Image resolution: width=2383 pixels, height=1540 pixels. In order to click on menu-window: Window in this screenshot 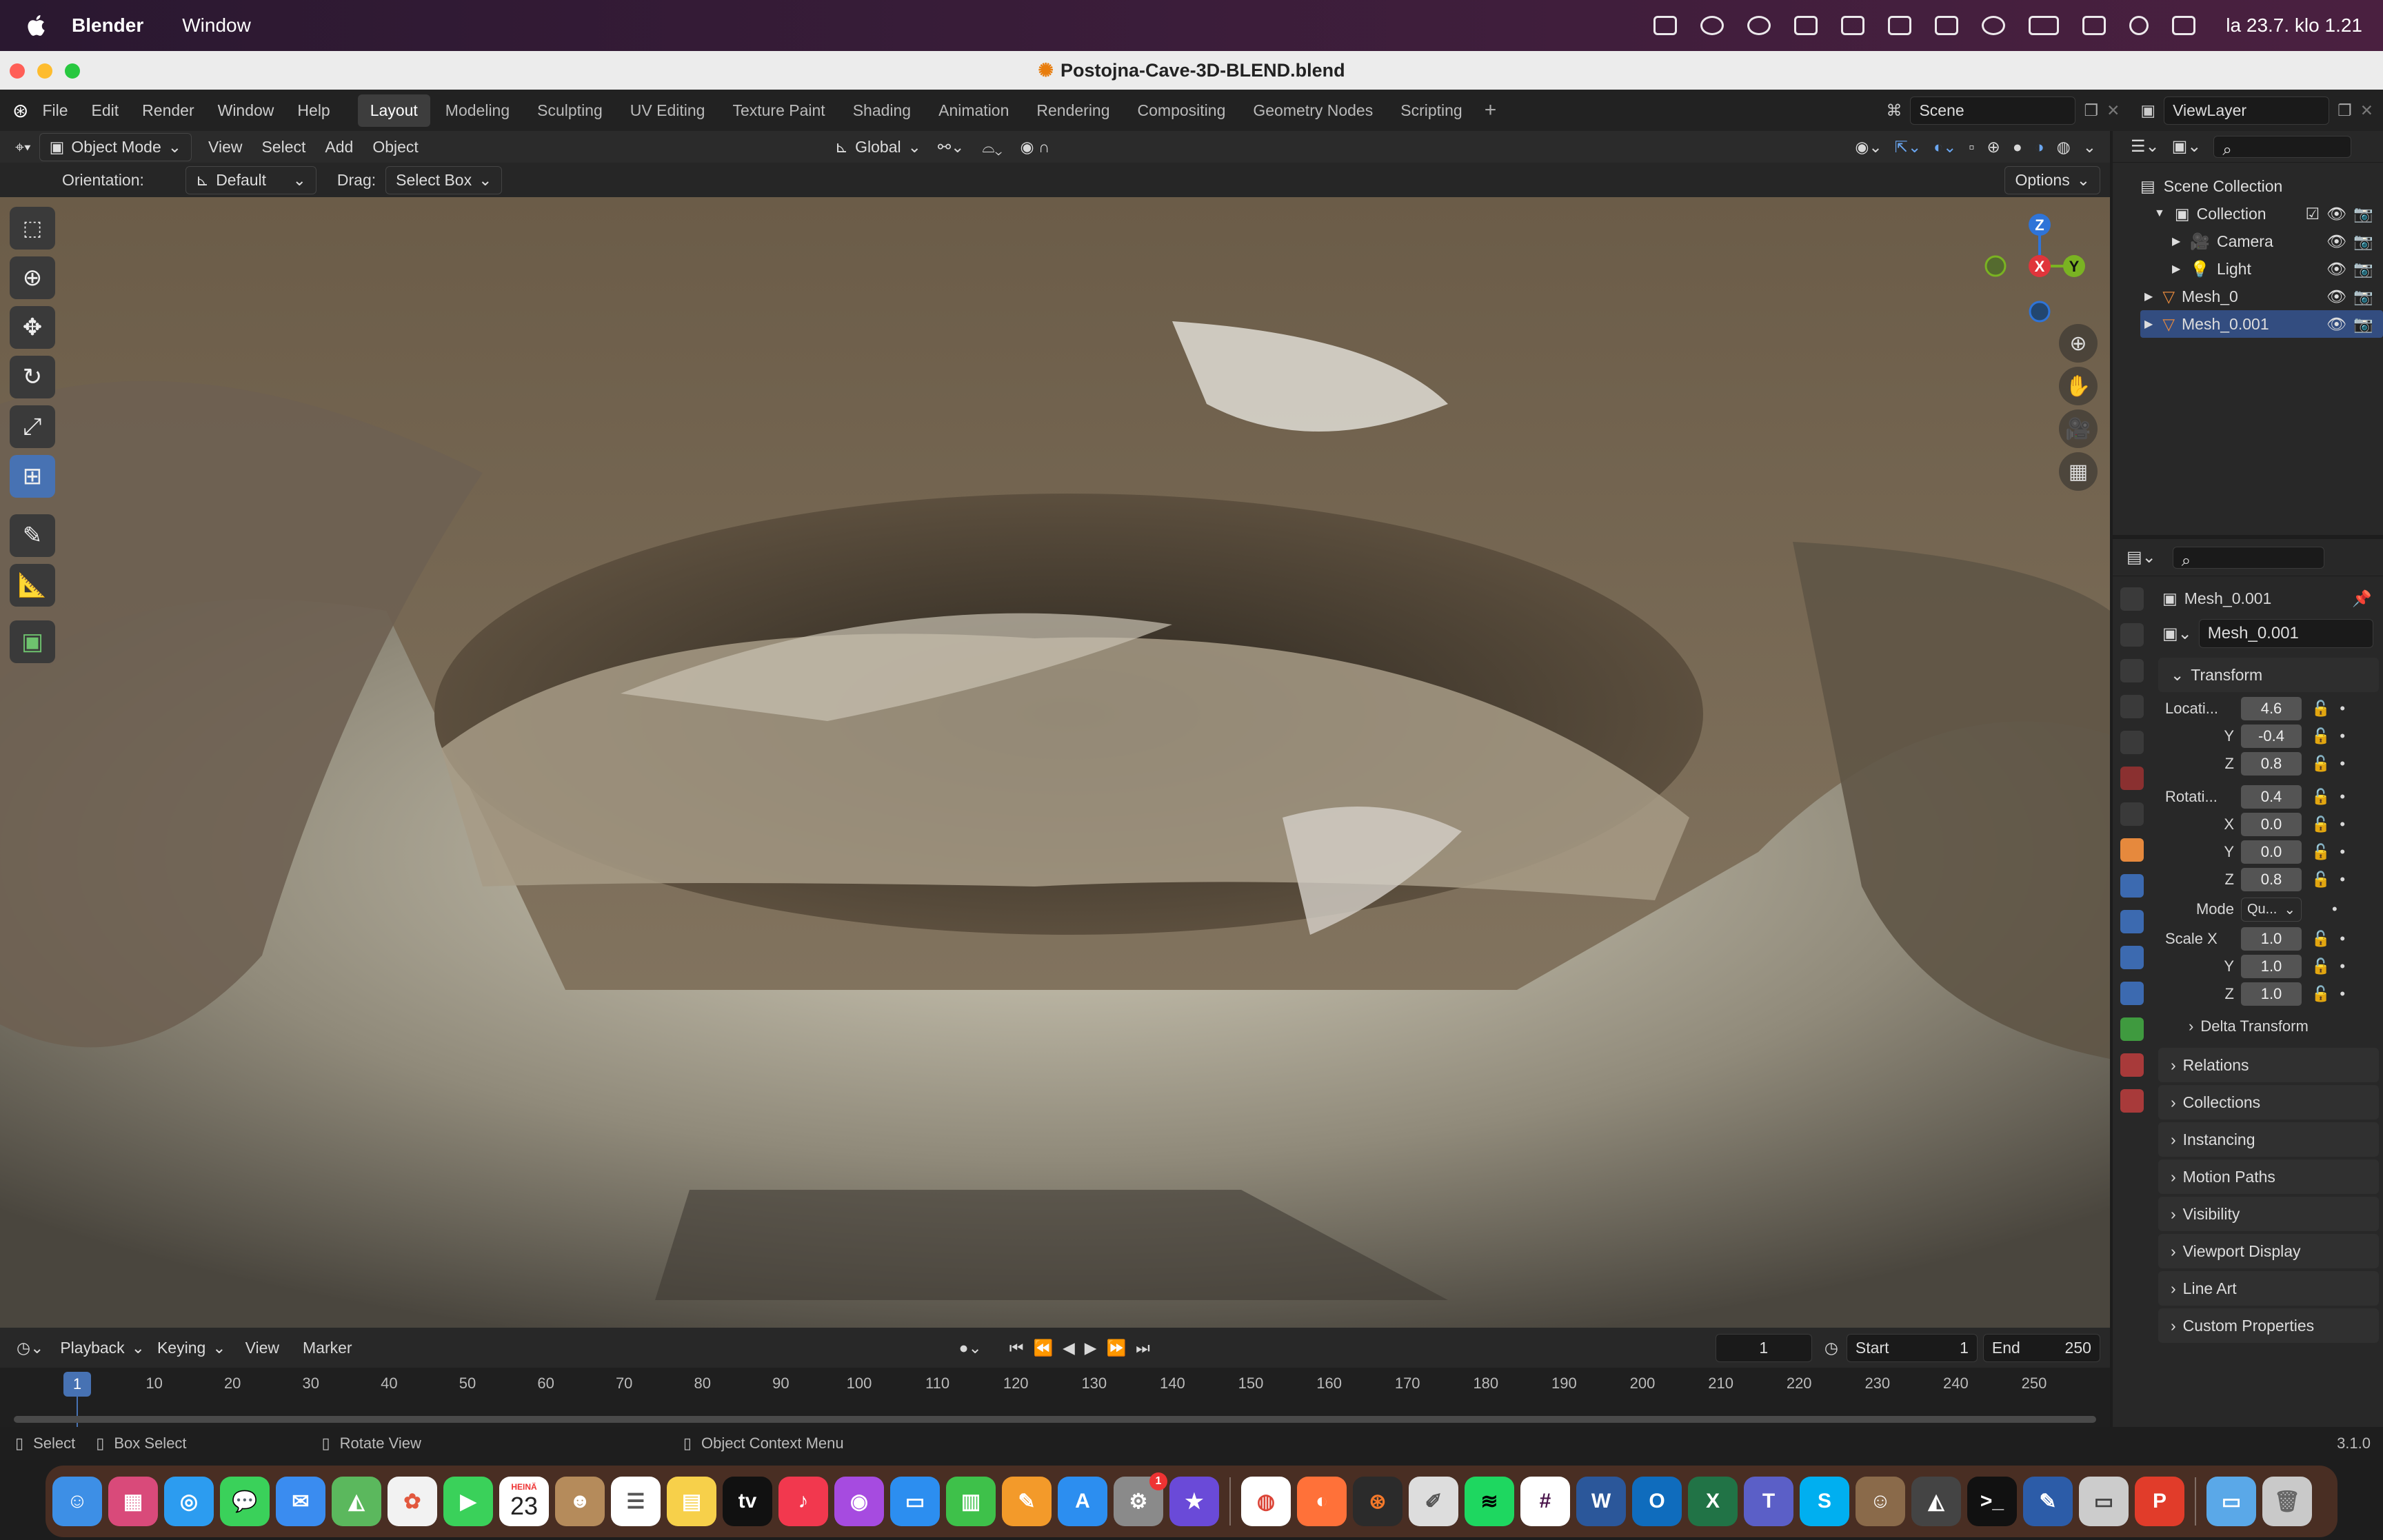, I will do `click(246, 111)`.